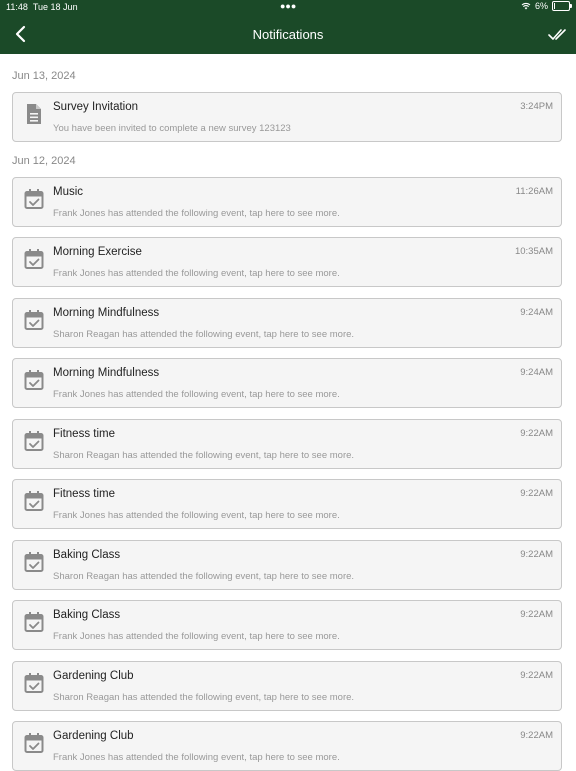  I want to click on nav-bar: 11:48 Tue 18 Jun ●●● 6% Notifications, so click(288, 27).